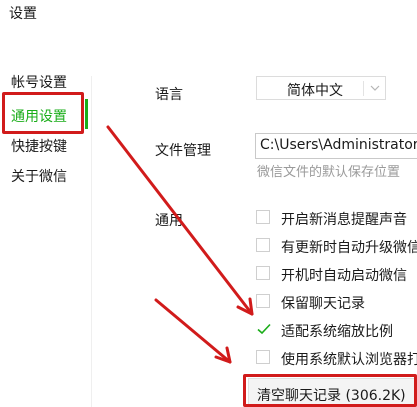 The image size is (417, 407). Describe the element at coordinates (349, 247) in the screenshot. I see `option-auto-update: 有更新时自动升级微信` at that location.